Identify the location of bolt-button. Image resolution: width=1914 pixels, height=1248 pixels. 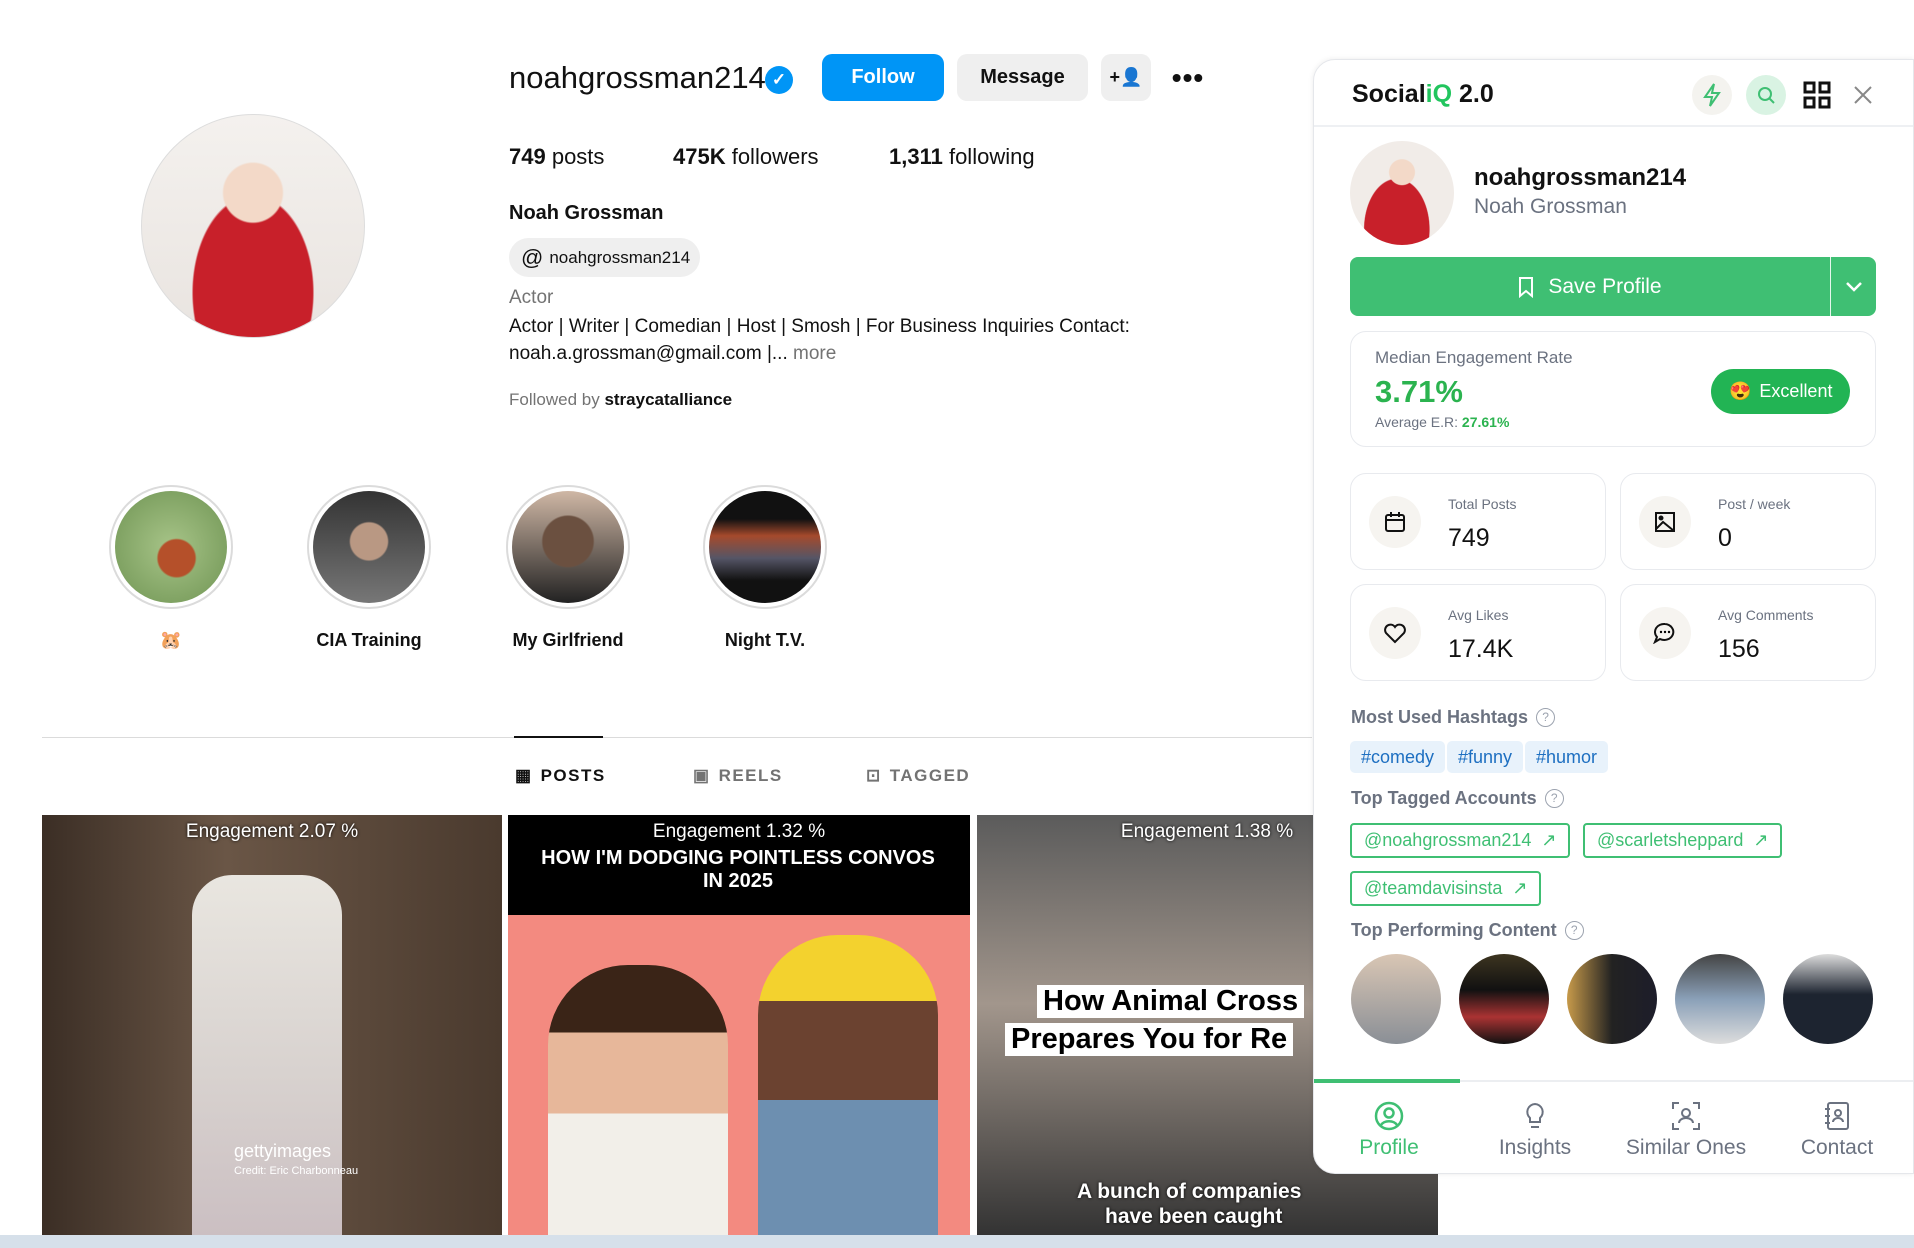
(1712, 95).